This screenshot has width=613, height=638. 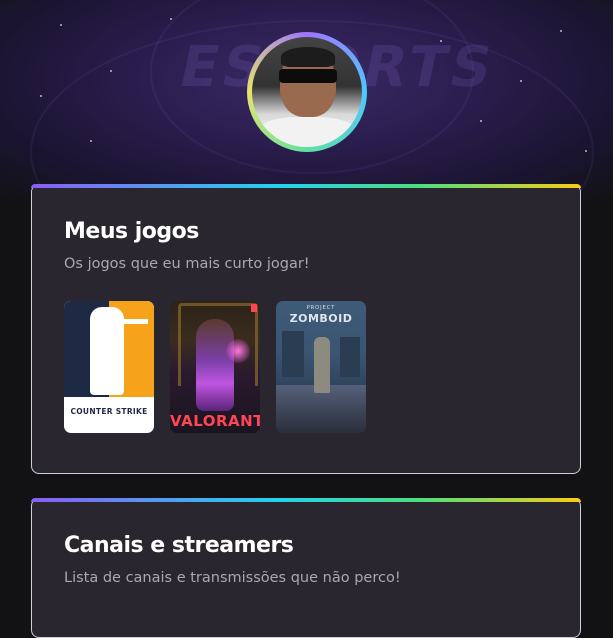 I want to click on survivor-artwork, so click(x=322, y=365).